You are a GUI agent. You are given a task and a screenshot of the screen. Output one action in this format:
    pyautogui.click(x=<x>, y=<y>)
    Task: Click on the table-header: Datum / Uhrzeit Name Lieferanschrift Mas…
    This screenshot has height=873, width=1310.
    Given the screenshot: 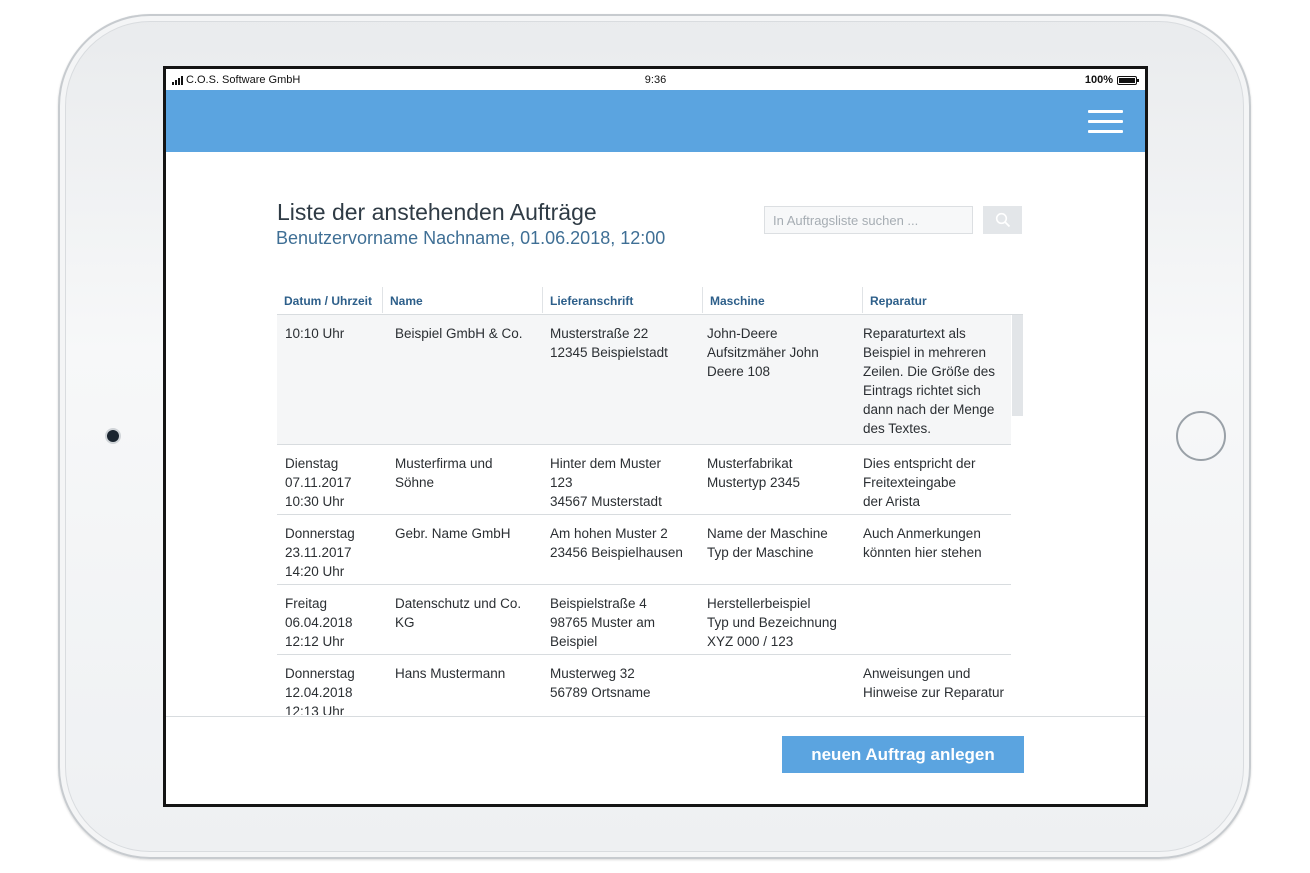 What is the action you would take?
    pyautogui.click(x=650, y=301)
    